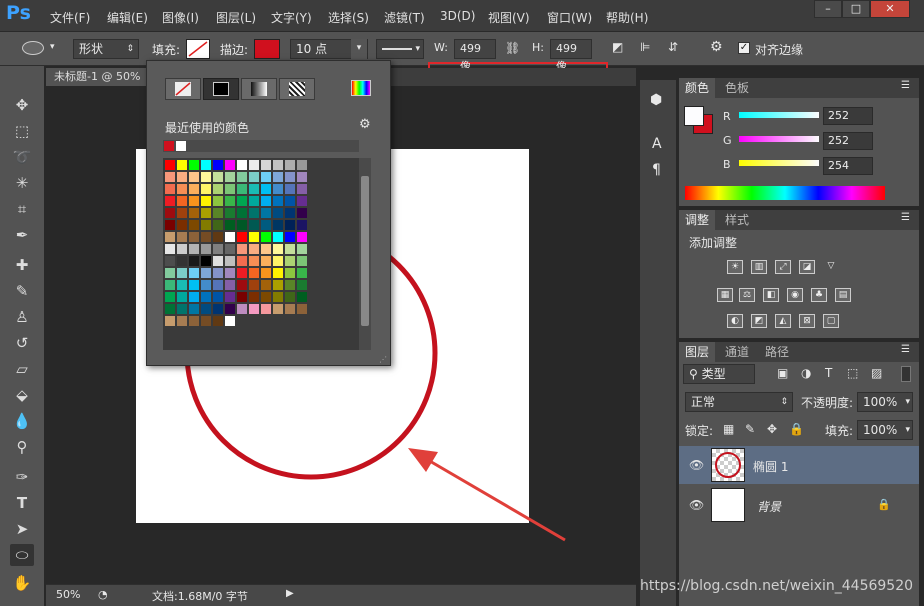 Image resolution: width=924 pixels, height=606 pixels. What do you see at coordinates (828, 373) in the screenshot?
I see `type-filter-icon: T` at bounding box center [828, 373].